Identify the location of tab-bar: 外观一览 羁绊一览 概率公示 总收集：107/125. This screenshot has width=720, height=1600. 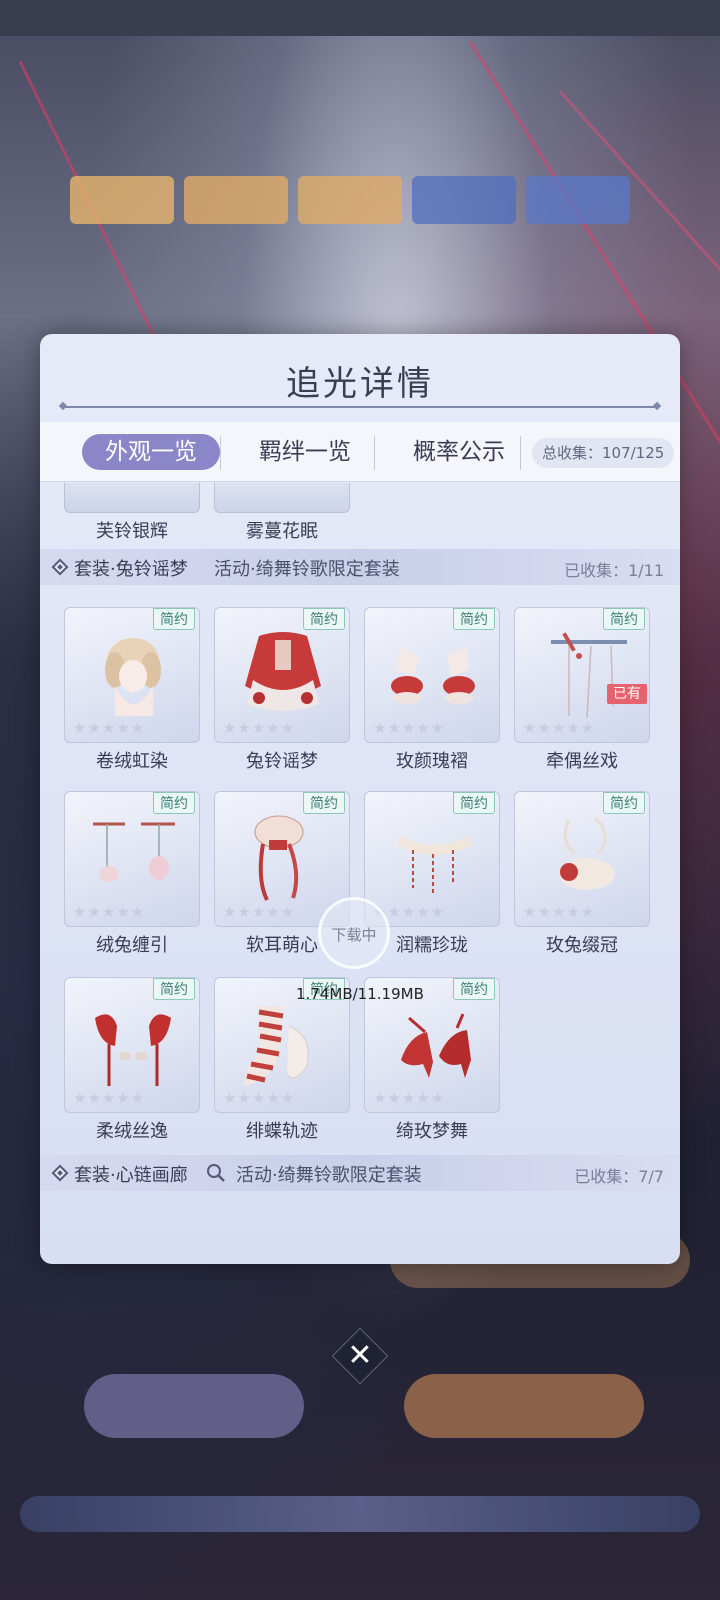
(360, 452).